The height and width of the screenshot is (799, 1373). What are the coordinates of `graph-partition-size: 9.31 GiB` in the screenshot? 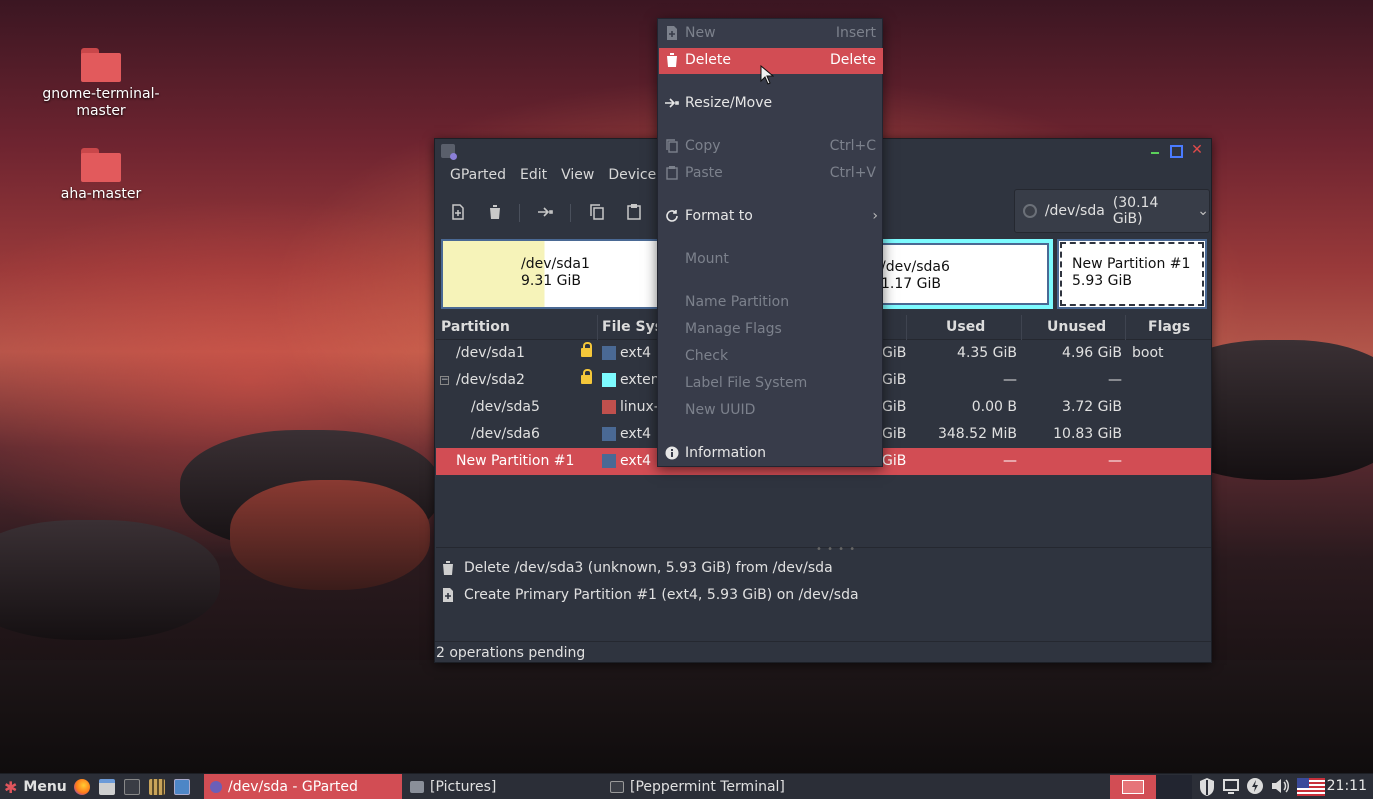 It's located at (555, 281).